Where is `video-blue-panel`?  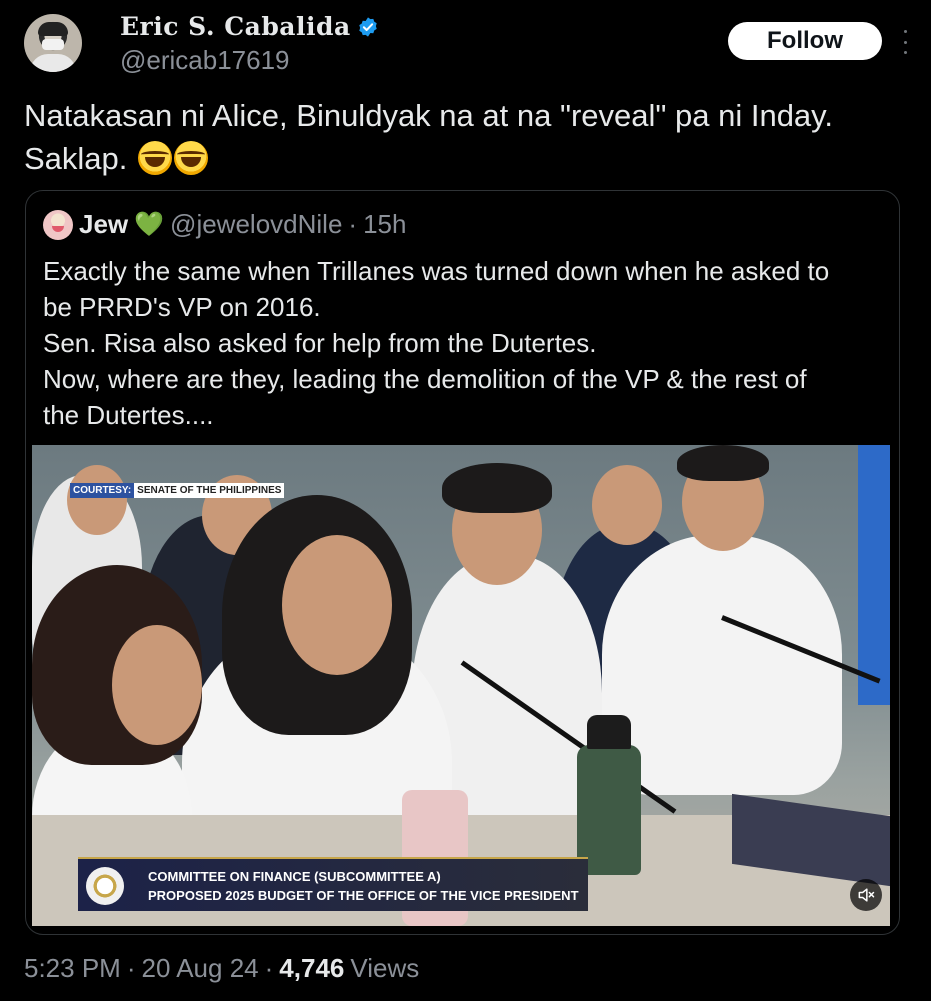
video-blue-panel is located at coordinates (874, 575).